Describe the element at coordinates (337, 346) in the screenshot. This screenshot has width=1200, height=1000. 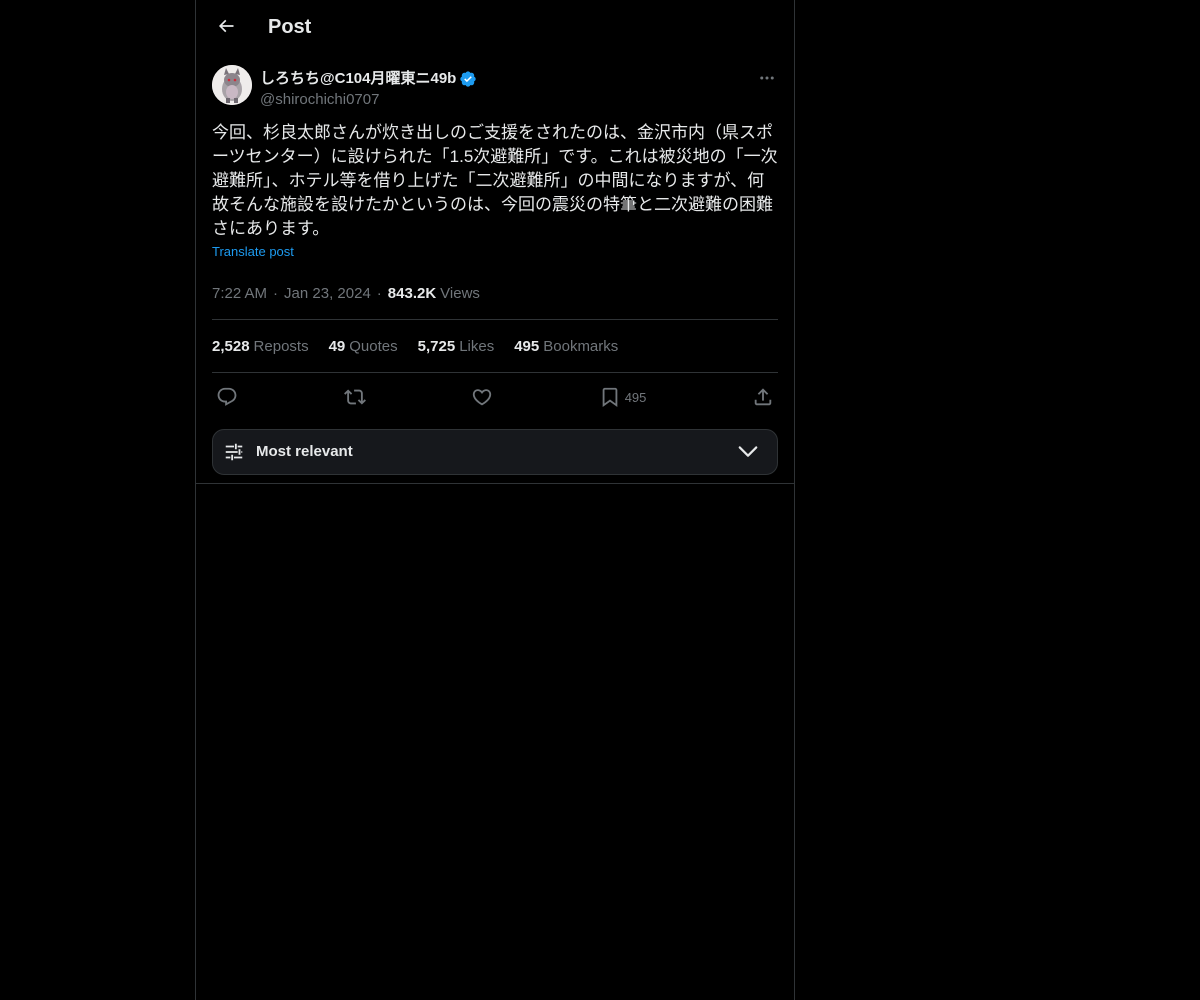
I see `stat-count: 49` at that location.